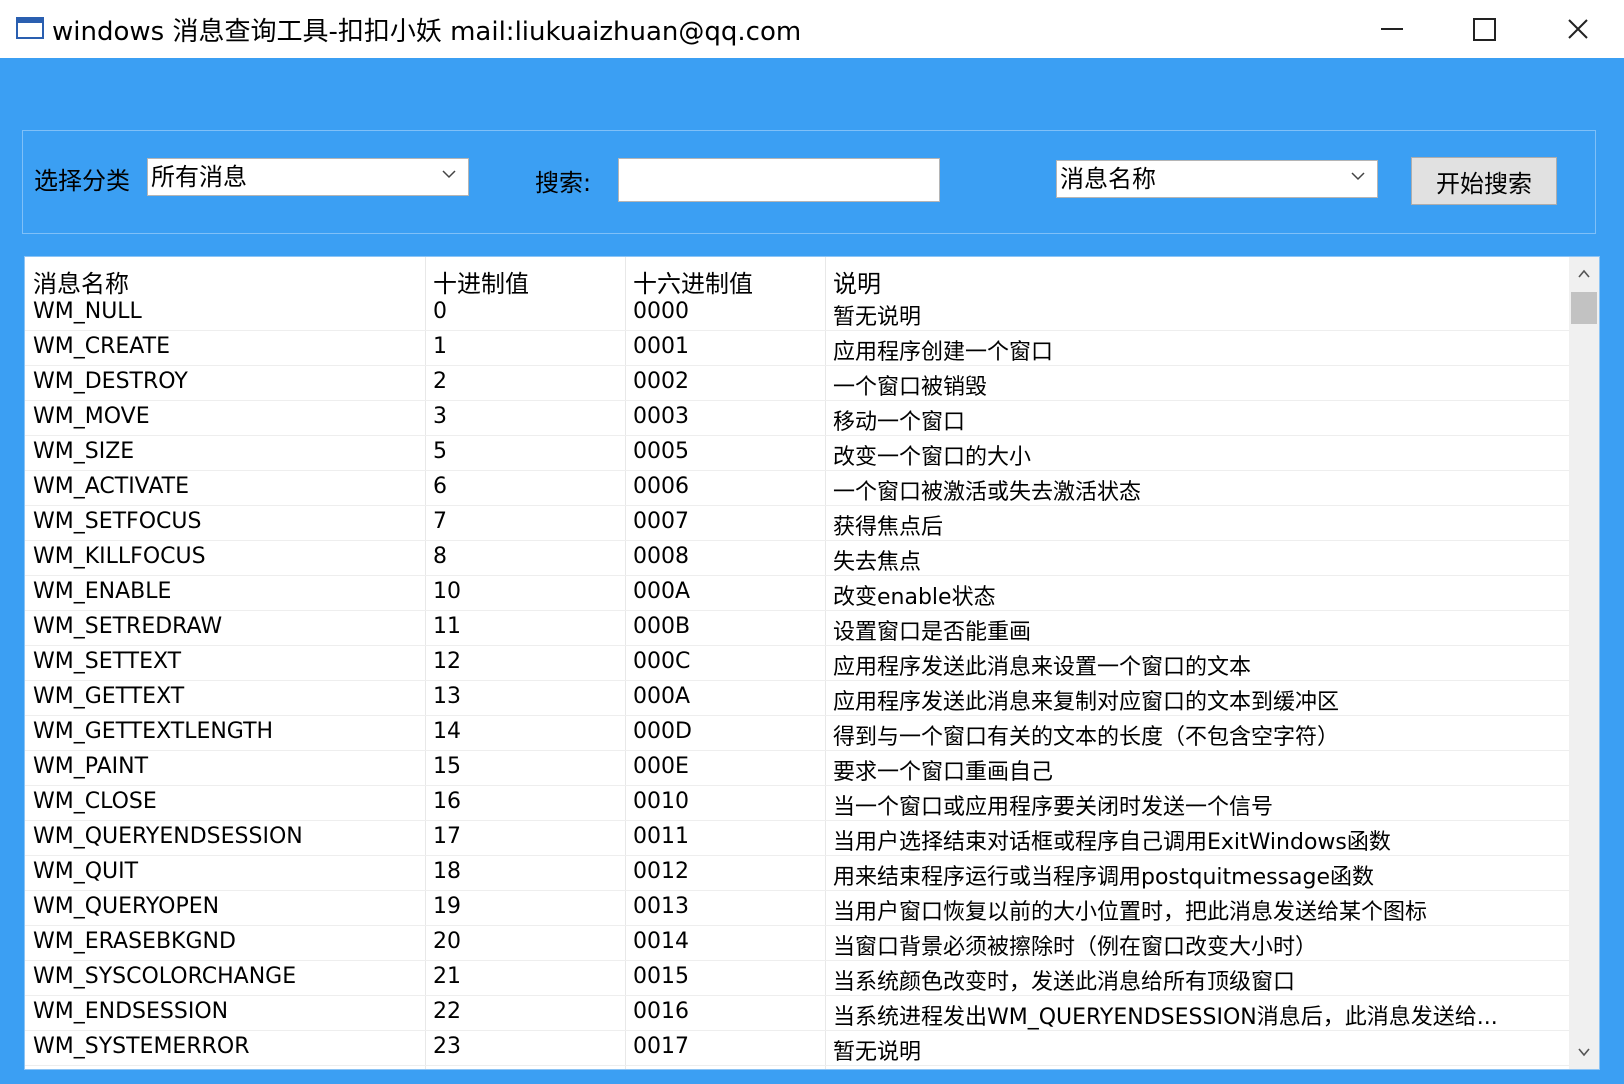  What do you see at coordinates (440, 521) in the screenshot?
I see `cell-decimal-value: 7` at bounding box center [440, 521].